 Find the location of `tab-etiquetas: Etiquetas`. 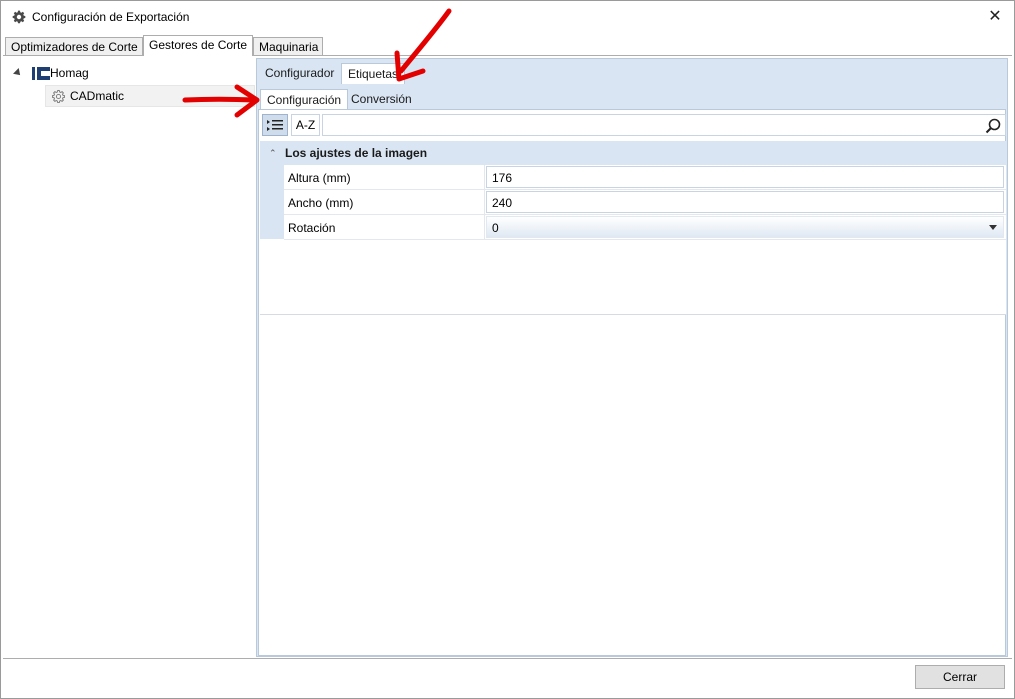

tab-etiquetas: Etiquetas is located at coordinates (373, 73).